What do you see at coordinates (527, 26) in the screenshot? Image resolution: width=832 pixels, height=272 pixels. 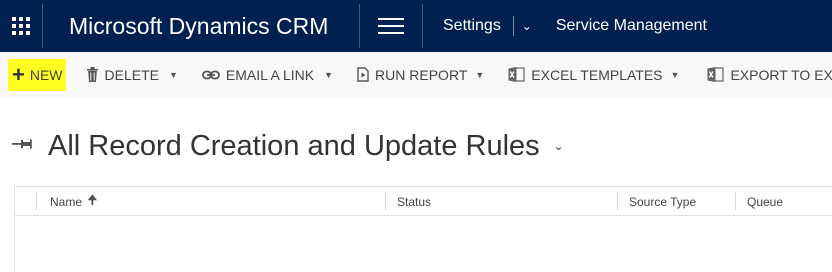 I see `chevron-down-icon: ⌄` at bounding box center [527, 26].